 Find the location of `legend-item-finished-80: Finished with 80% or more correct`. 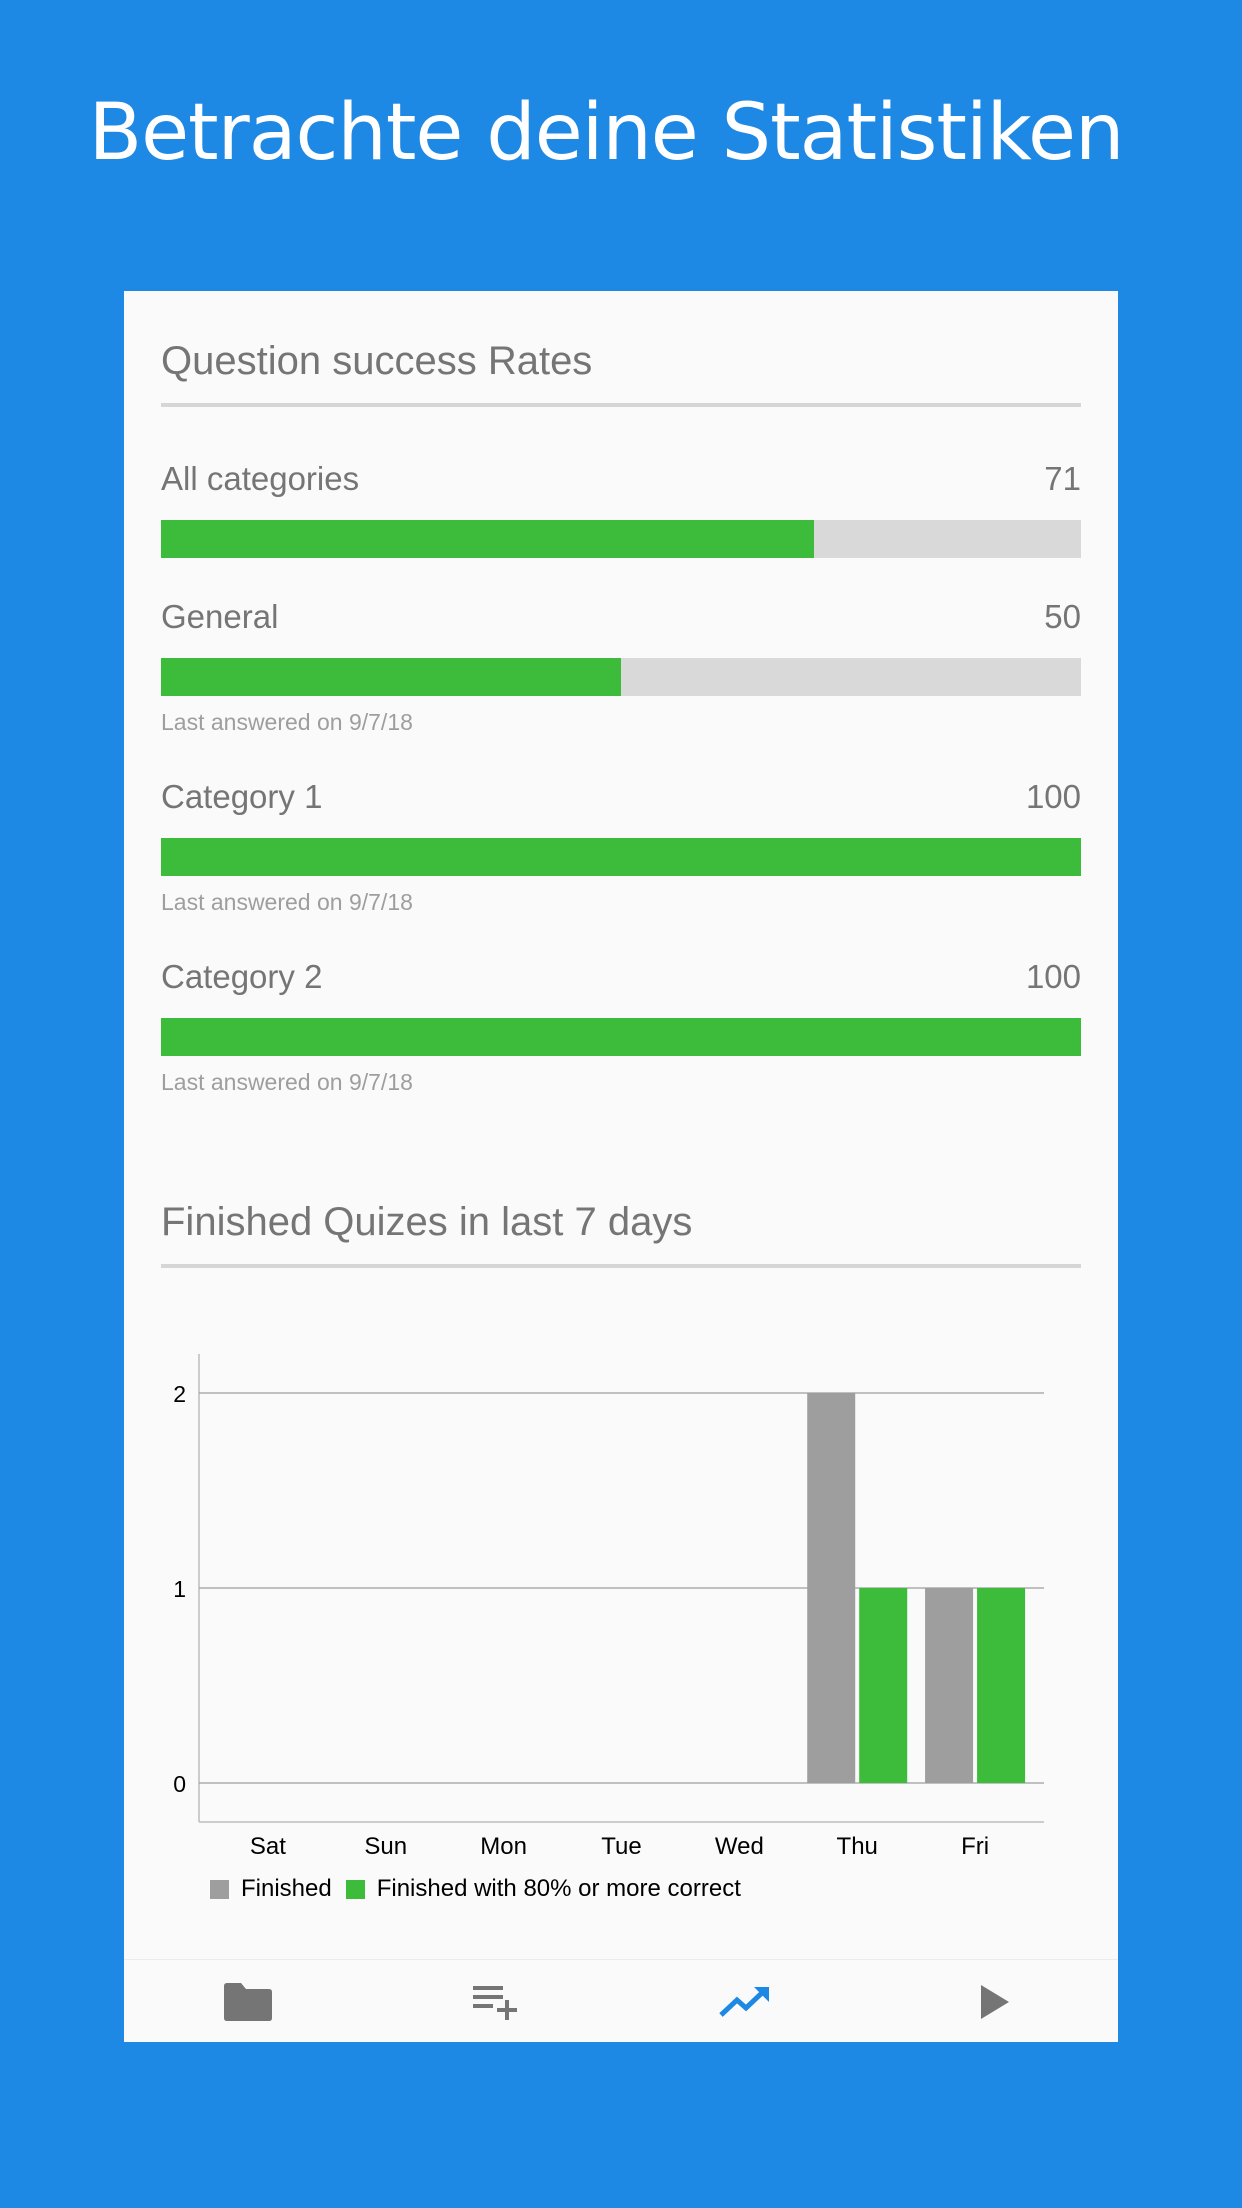

legend-item-finished-80: Finished with 80% or more correct is located at coordinates (543, 1889).